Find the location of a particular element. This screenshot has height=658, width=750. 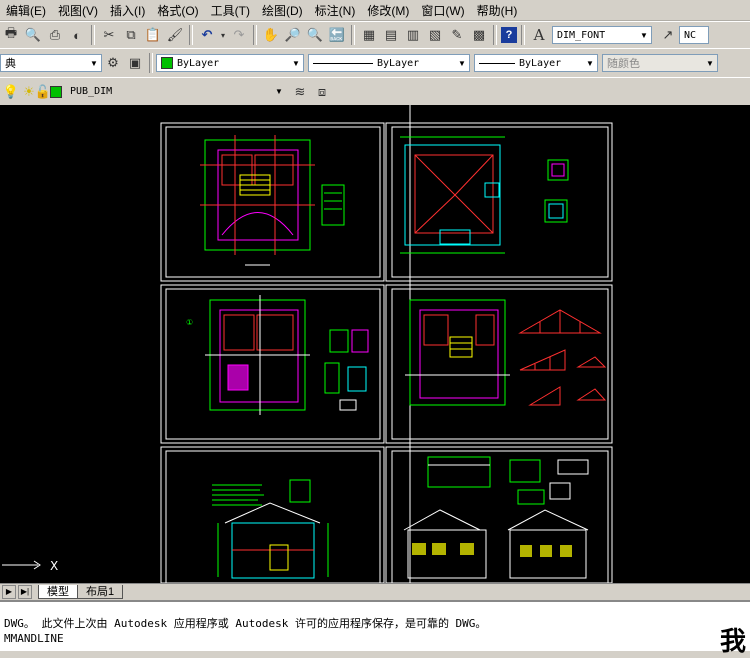

properties-icon: ▦ is located at coordinates (369, 35).